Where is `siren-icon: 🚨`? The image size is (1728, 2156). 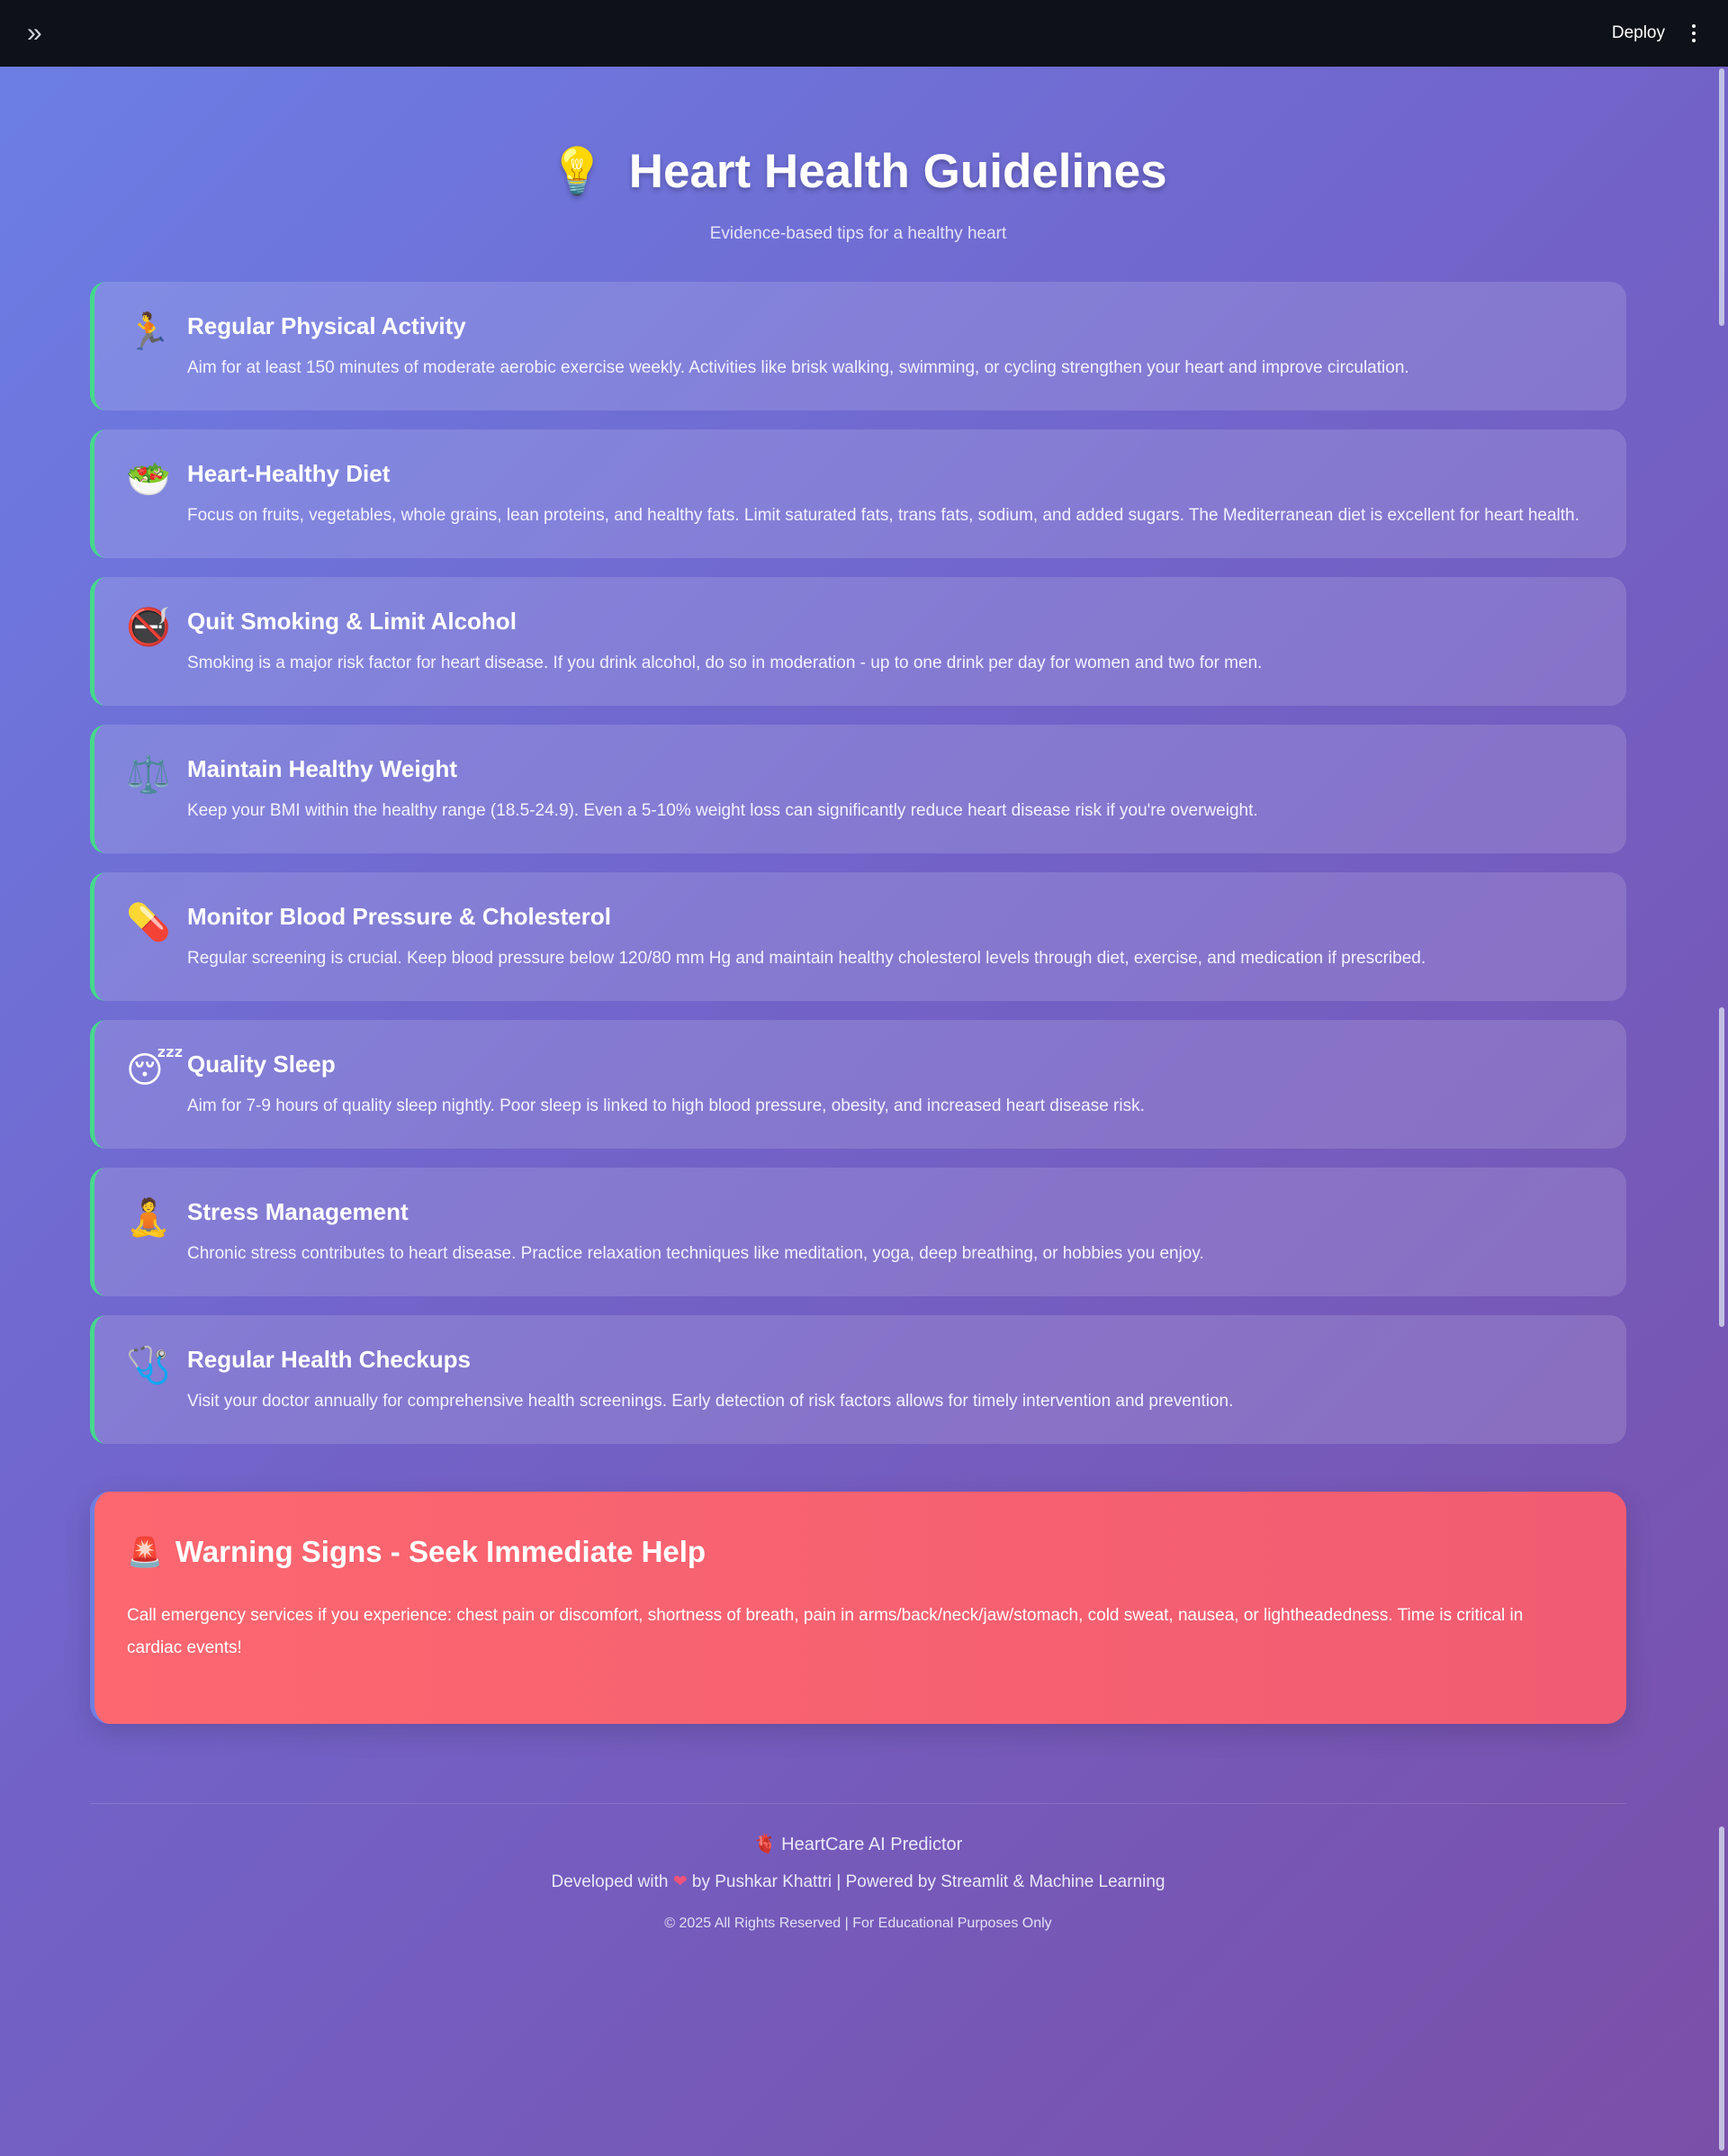
siren-icon: 🚨 is located at coordinates (145, 1552).